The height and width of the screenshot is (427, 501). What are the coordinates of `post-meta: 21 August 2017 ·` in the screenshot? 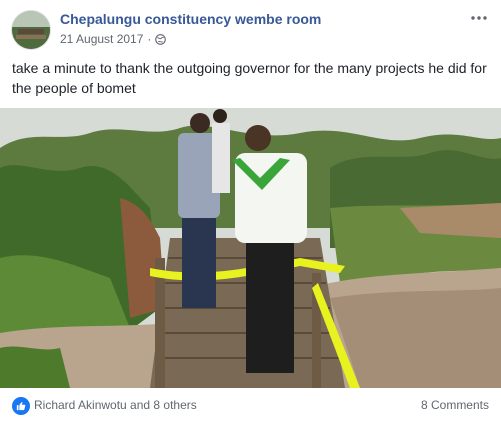 It's located at (113, 39).